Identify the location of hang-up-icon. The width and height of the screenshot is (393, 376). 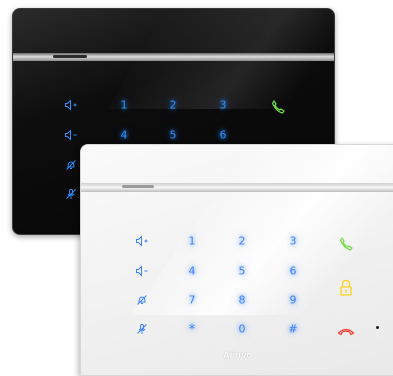
(346, 331).